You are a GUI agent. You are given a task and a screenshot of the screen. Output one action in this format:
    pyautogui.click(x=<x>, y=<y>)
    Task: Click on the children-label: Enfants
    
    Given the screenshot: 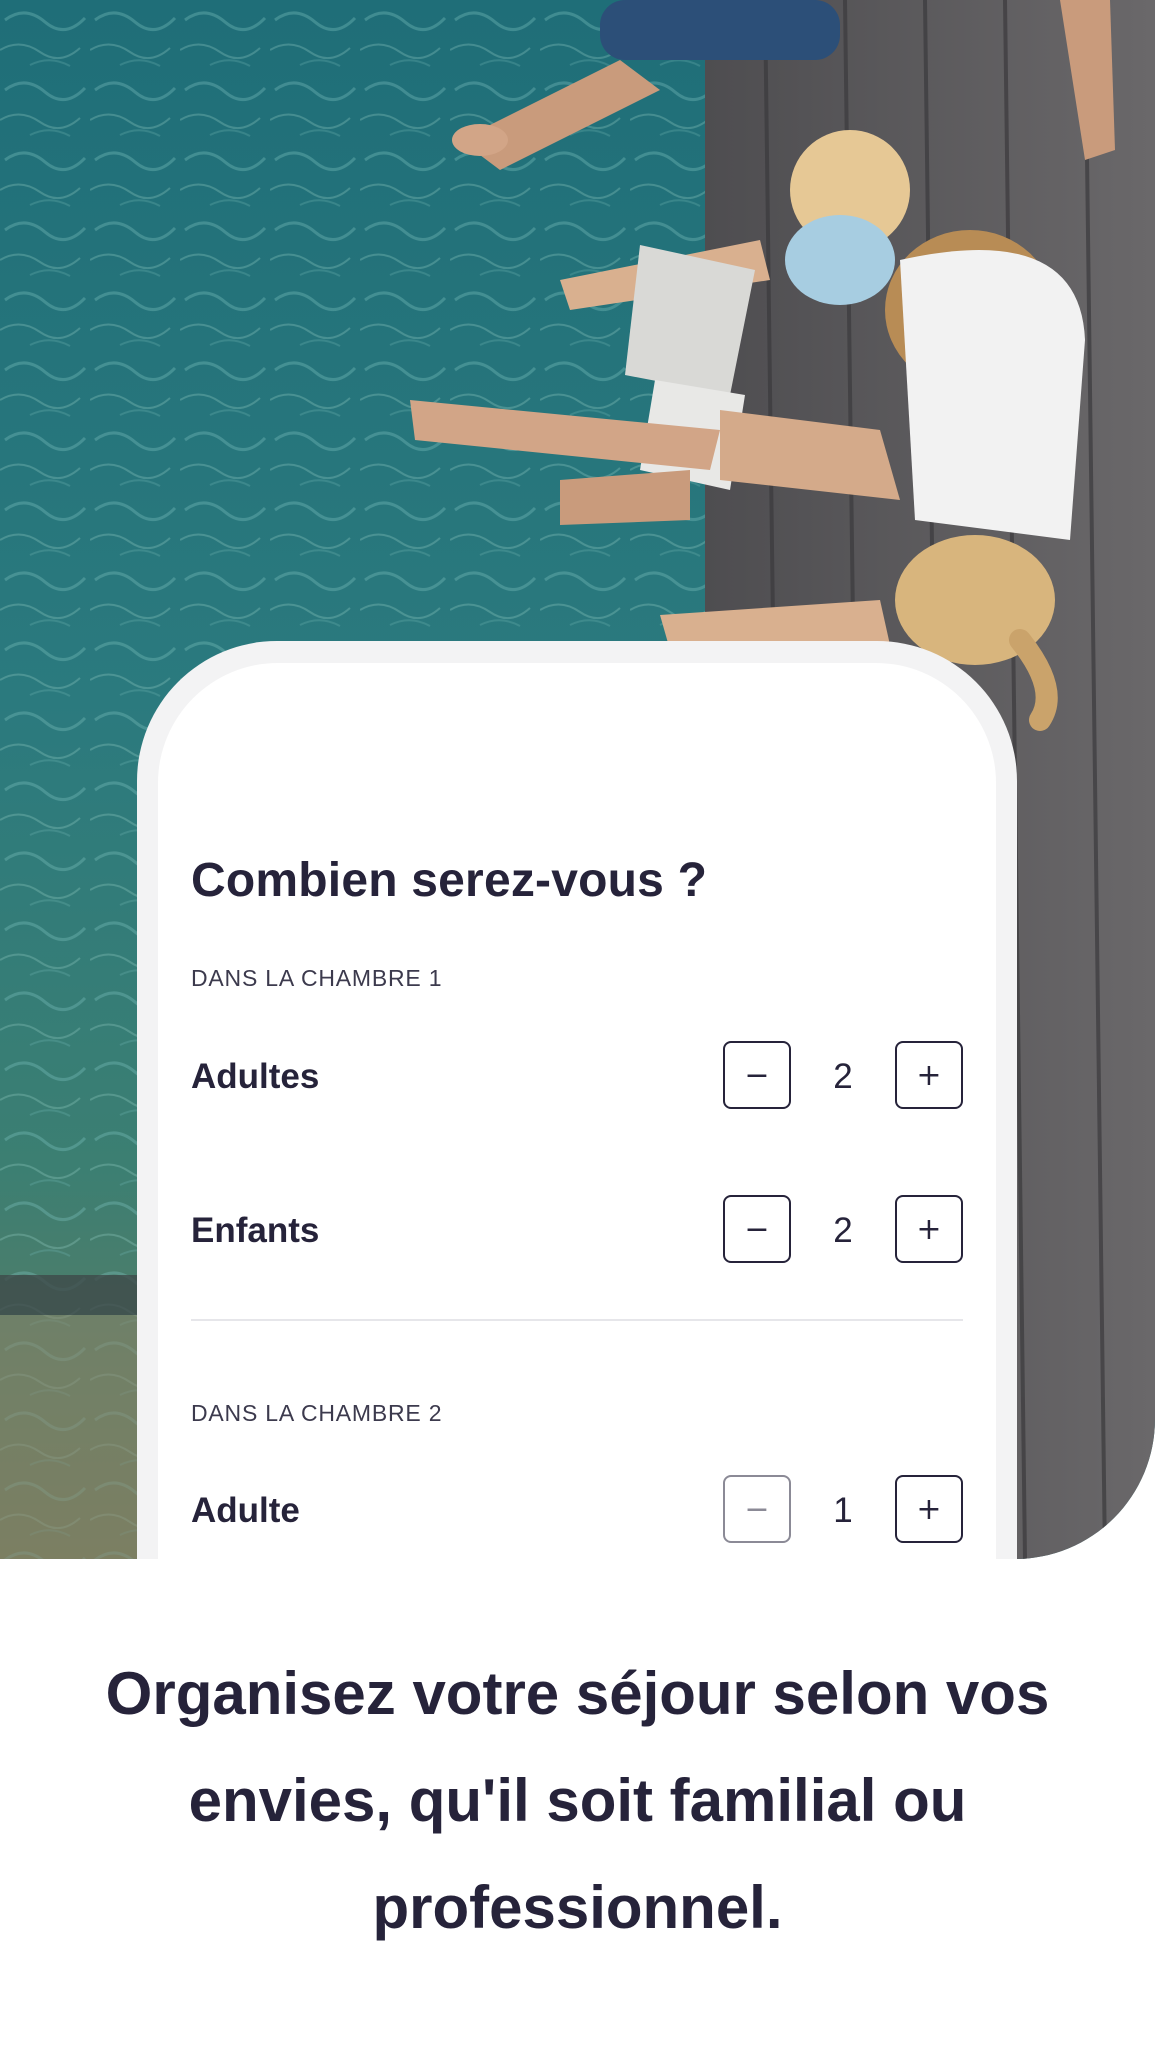 What is the action you would take?
    pyautogui.click(x=255, y=1230)
    